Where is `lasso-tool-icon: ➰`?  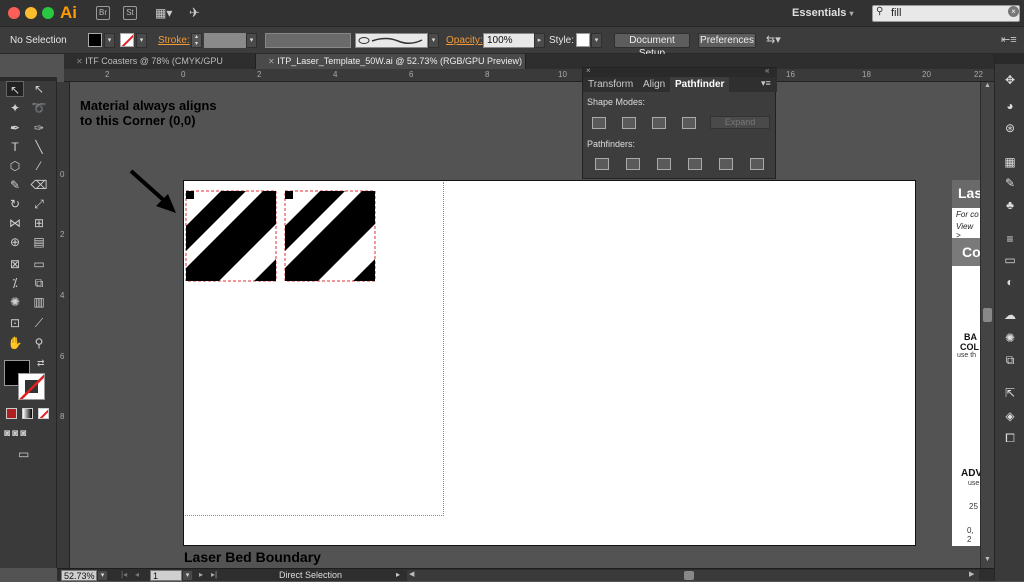
lasso-tool-icon: ➰ is located at coordinates (39, 108).